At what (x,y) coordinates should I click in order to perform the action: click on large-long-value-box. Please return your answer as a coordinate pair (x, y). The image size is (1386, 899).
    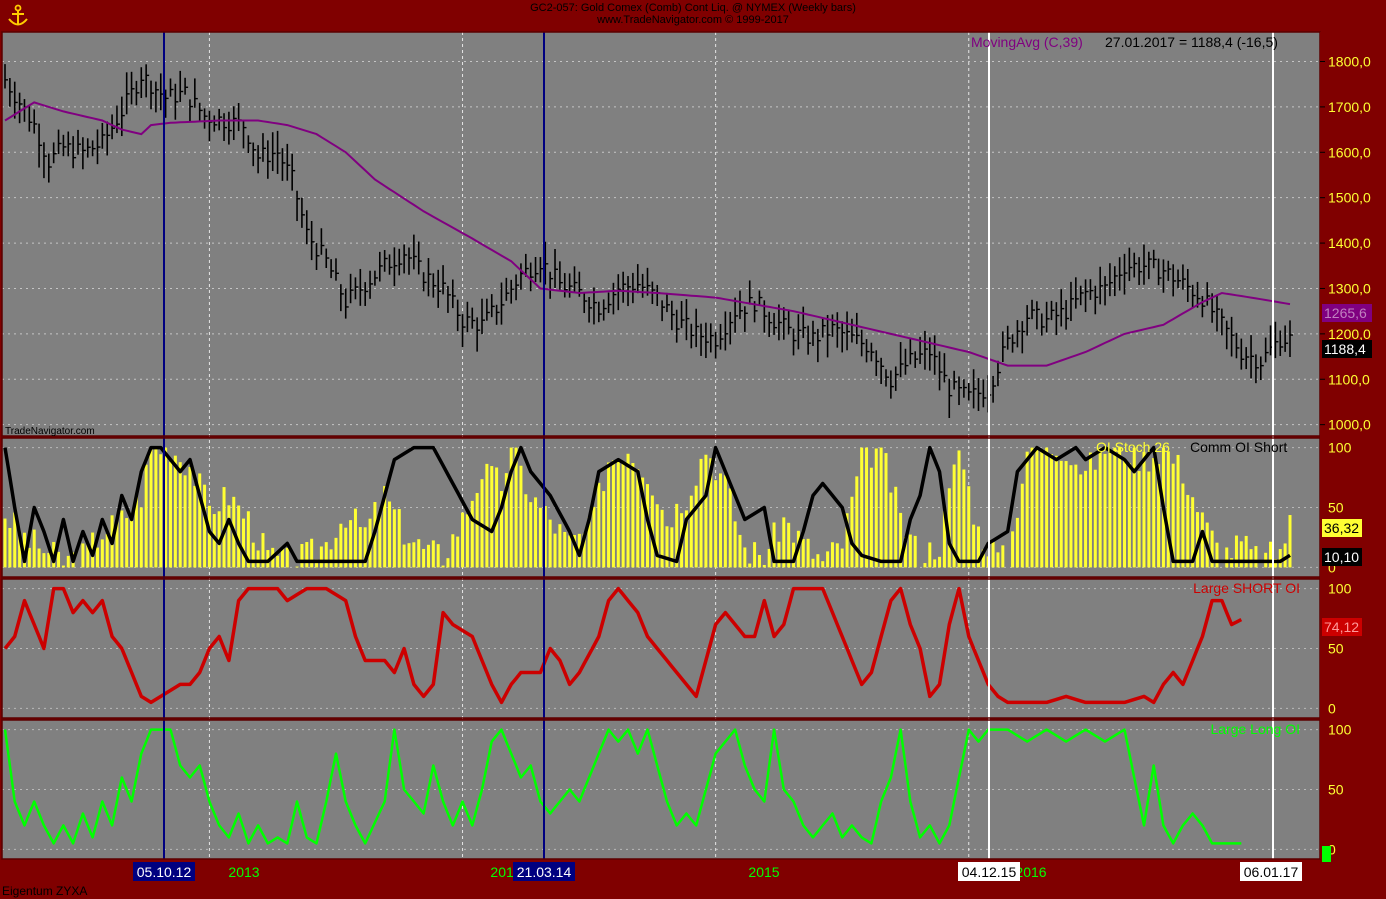
    Looking at the image, I should click on (1326, 854).